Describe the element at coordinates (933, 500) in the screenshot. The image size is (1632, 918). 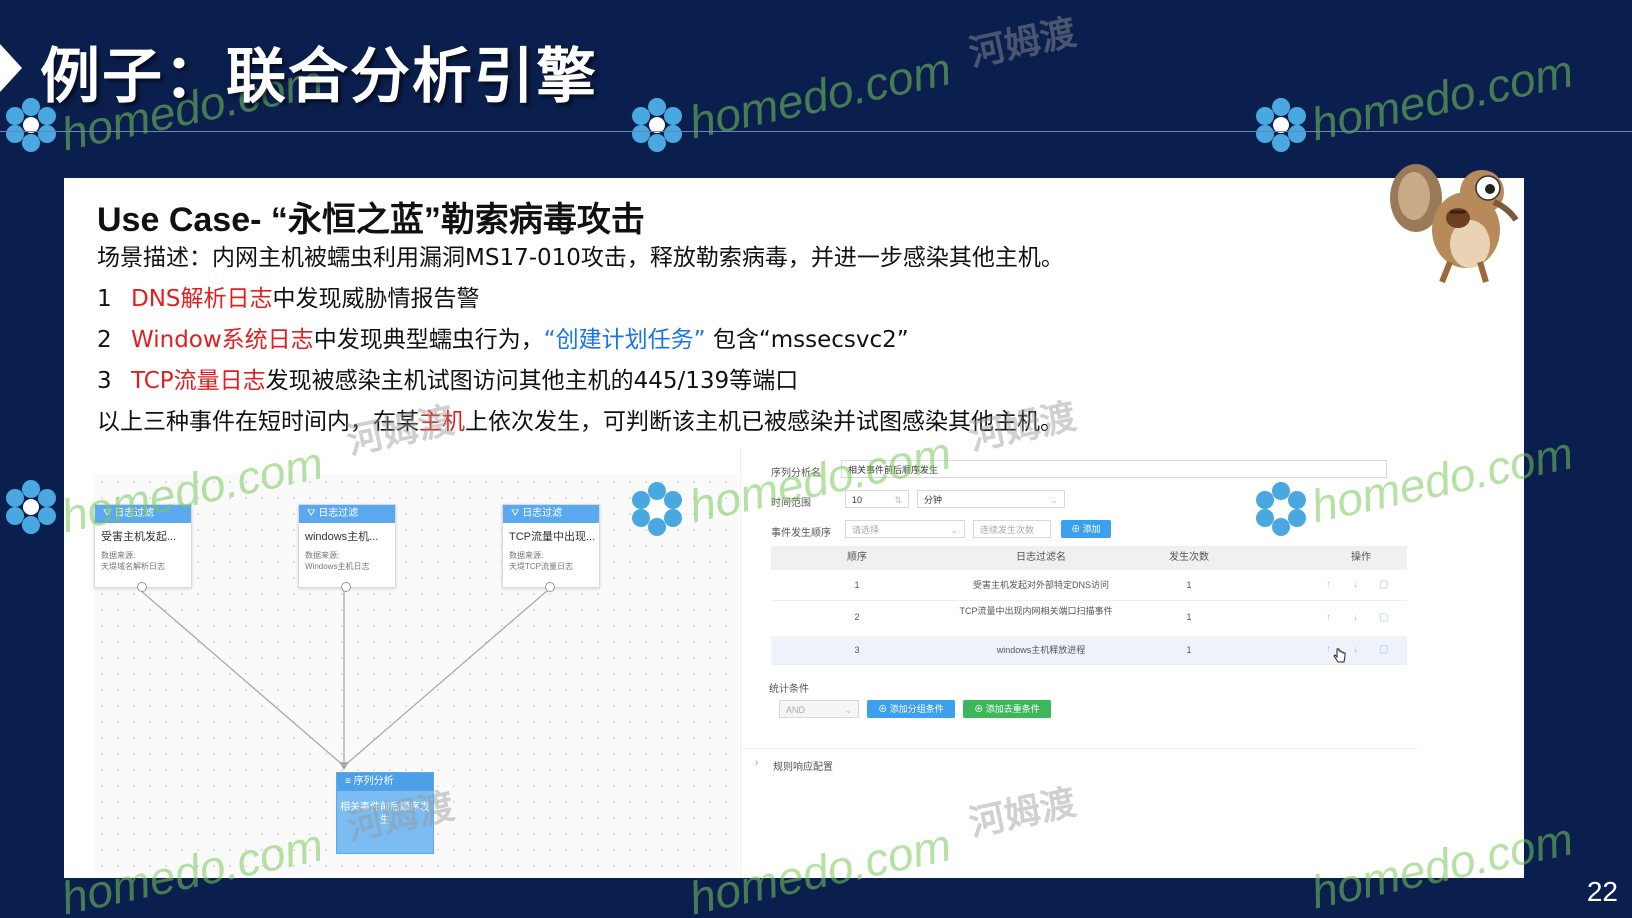
I see `time-unit: 分钟` at that location.